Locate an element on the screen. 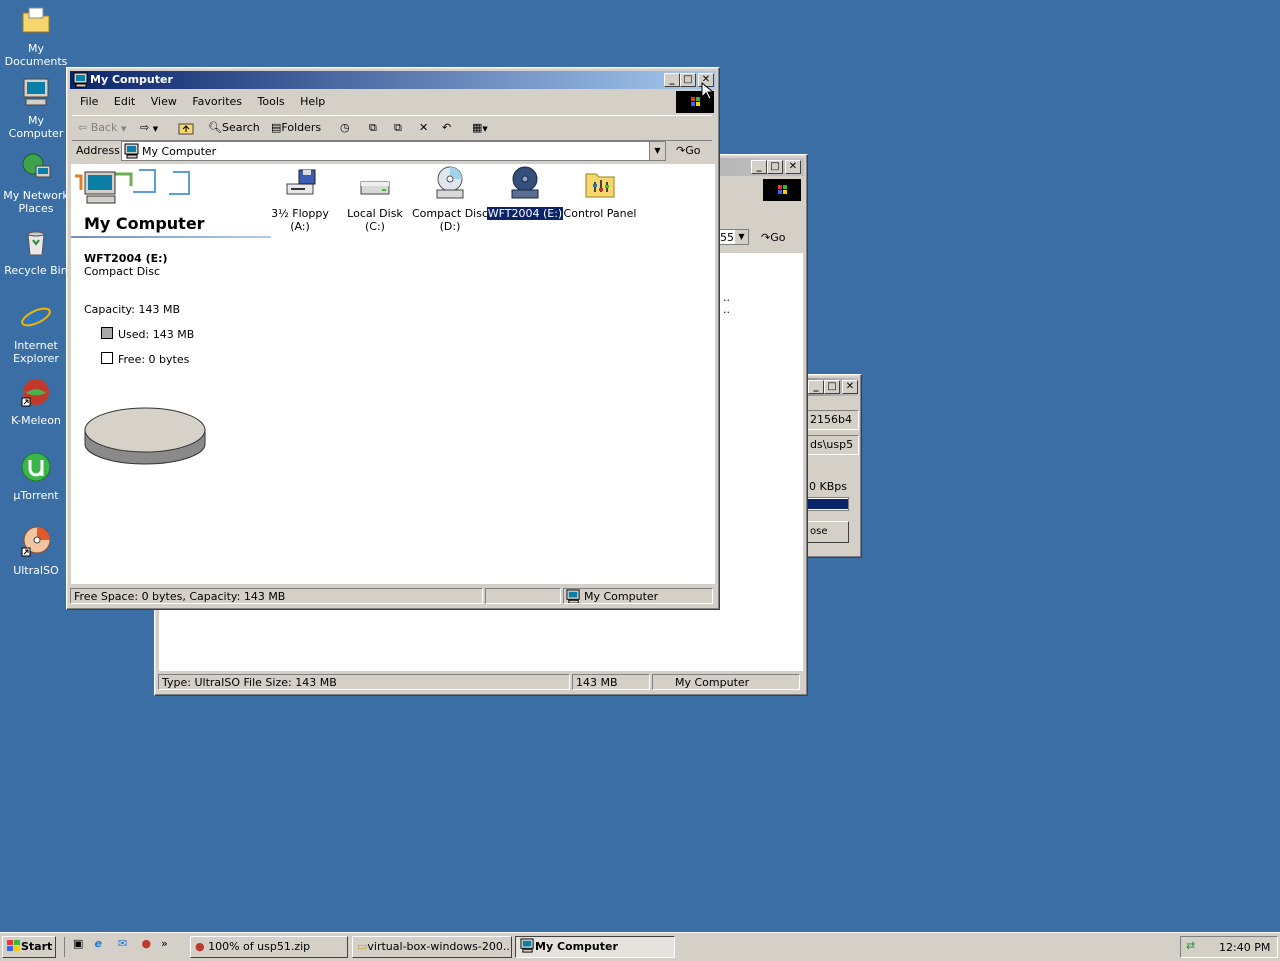  drive-name: WFT2004 (E:) is located at coordinates (126, 258).